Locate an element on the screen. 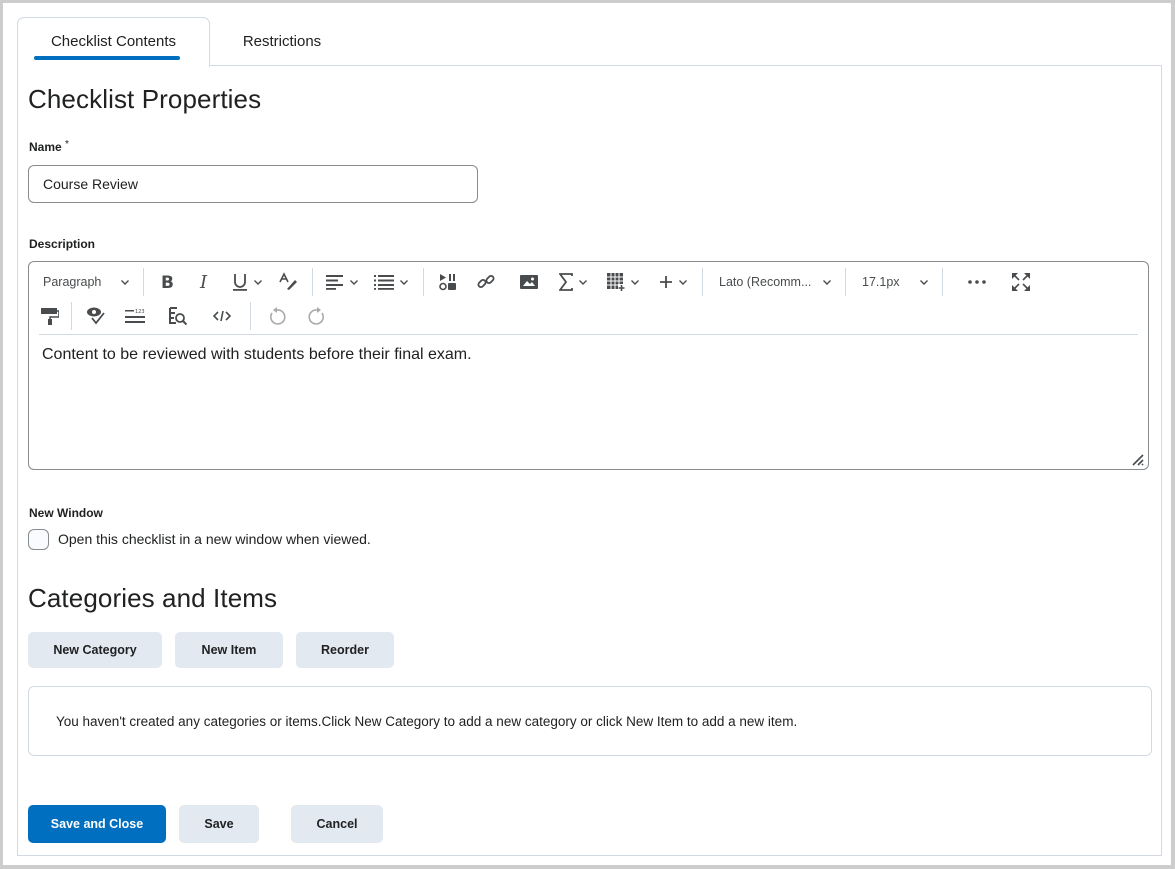  fullscreen-button is located at coordinates (1021, 282).